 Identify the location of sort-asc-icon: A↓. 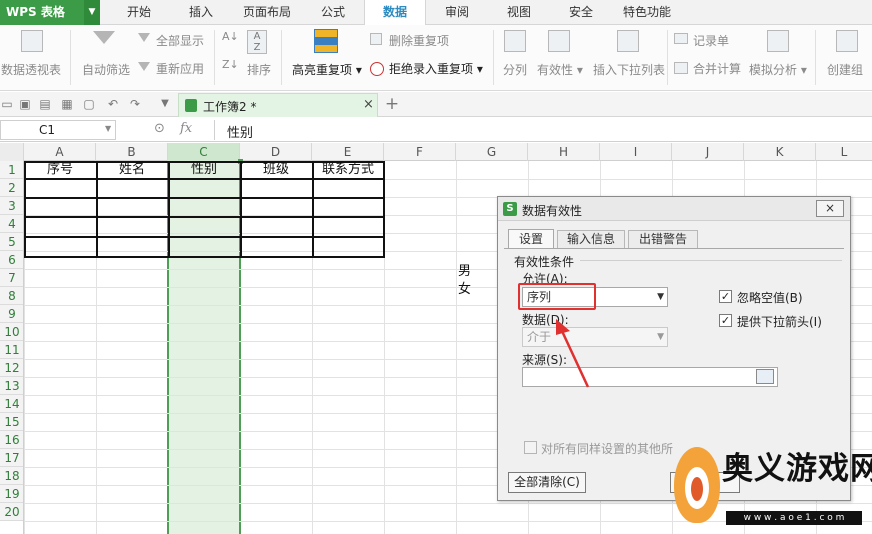
(230, 36).